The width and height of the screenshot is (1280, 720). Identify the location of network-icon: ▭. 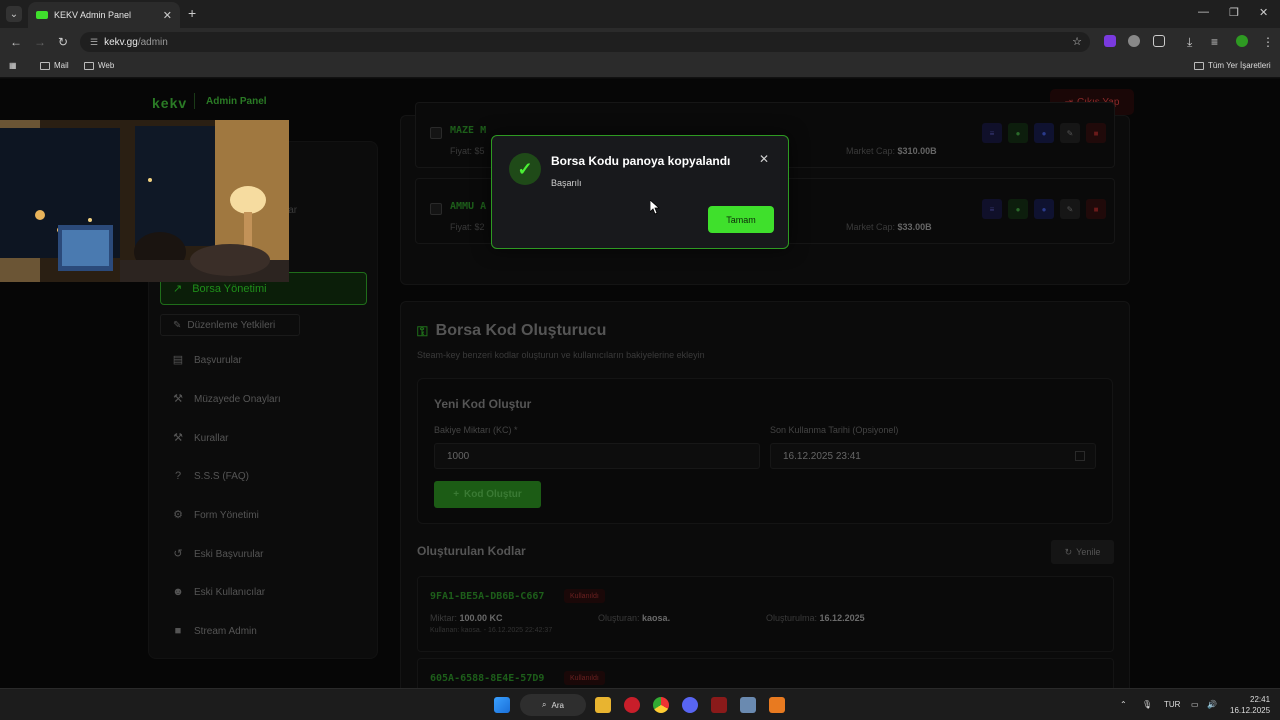
(1195, 704).